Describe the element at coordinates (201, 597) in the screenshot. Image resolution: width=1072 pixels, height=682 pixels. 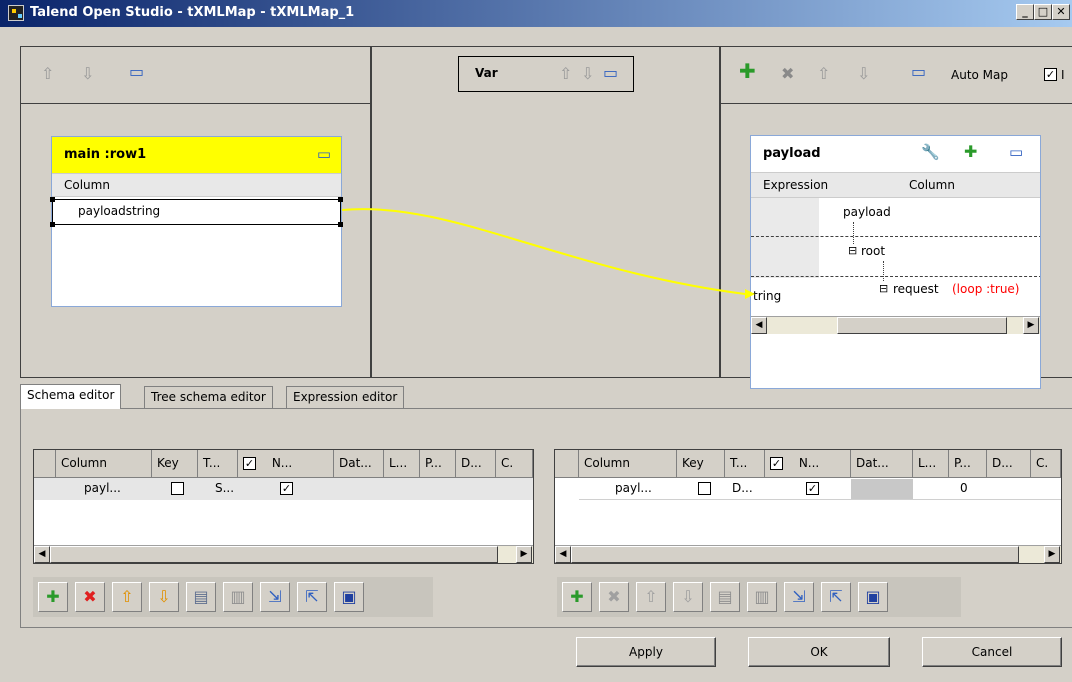
I see `left-copy-button: ▤` at that location.